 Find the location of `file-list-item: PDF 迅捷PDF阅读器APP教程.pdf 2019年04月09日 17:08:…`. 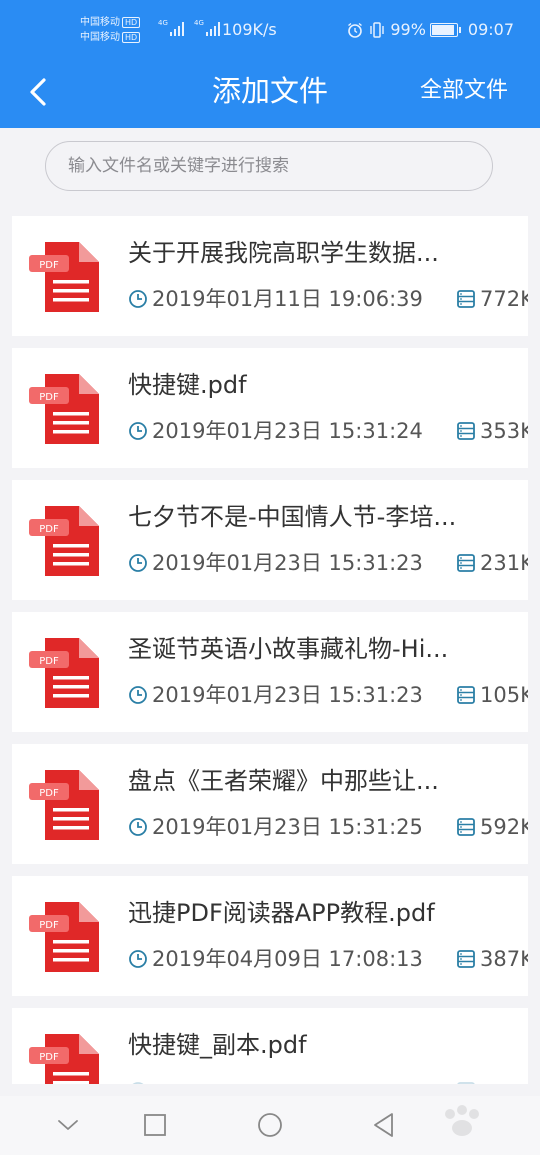

file-list-item: PDF 迅捷PDF阅读器APP教程.pdf 2019年04月09日 17:08:… is located at coordinates (270, 936).